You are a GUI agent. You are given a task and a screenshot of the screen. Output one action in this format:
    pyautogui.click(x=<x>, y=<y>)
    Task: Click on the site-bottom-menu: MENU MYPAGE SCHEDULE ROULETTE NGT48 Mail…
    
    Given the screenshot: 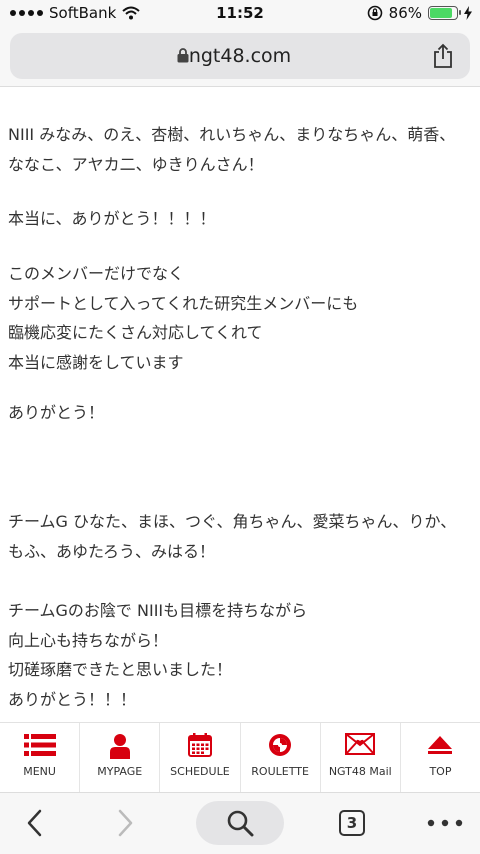 What is the action you would take?
    pyautogui.click(x=240, y=757)
    